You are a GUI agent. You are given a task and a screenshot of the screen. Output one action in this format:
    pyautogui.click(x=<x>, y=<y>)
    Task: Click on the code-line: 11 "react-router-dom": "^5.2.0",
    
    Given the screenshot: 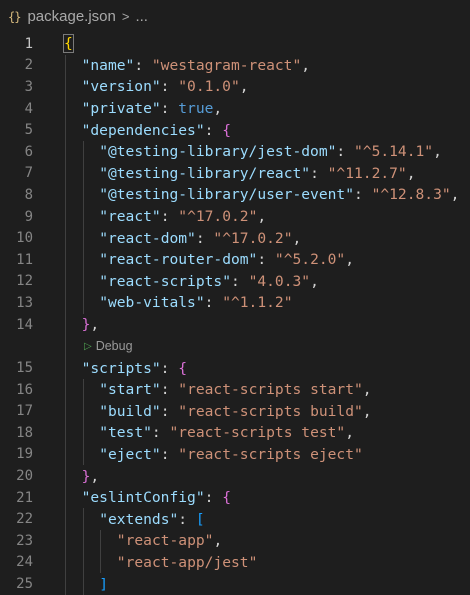 What is the action you would take?
    pyautogui.click(x=235, y=259)
    